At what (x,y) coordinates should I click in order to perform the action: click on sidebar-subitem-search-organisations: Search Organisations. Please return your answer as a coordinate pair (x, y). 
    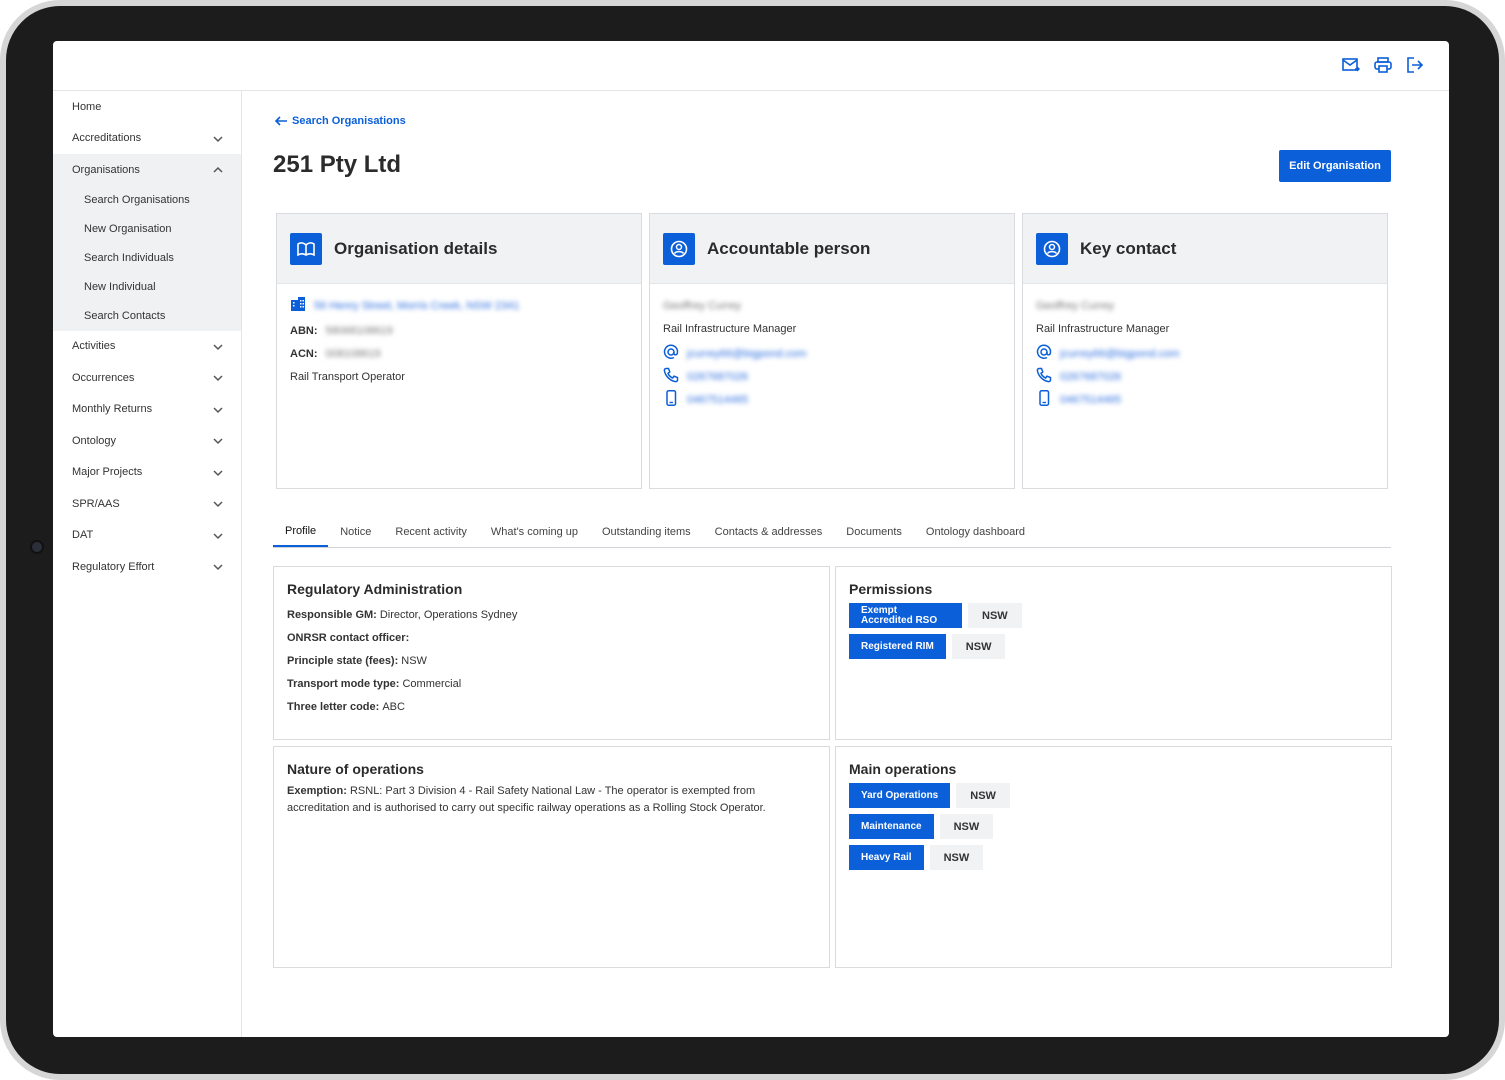
    Looking at the image, I should click on (147, 200).